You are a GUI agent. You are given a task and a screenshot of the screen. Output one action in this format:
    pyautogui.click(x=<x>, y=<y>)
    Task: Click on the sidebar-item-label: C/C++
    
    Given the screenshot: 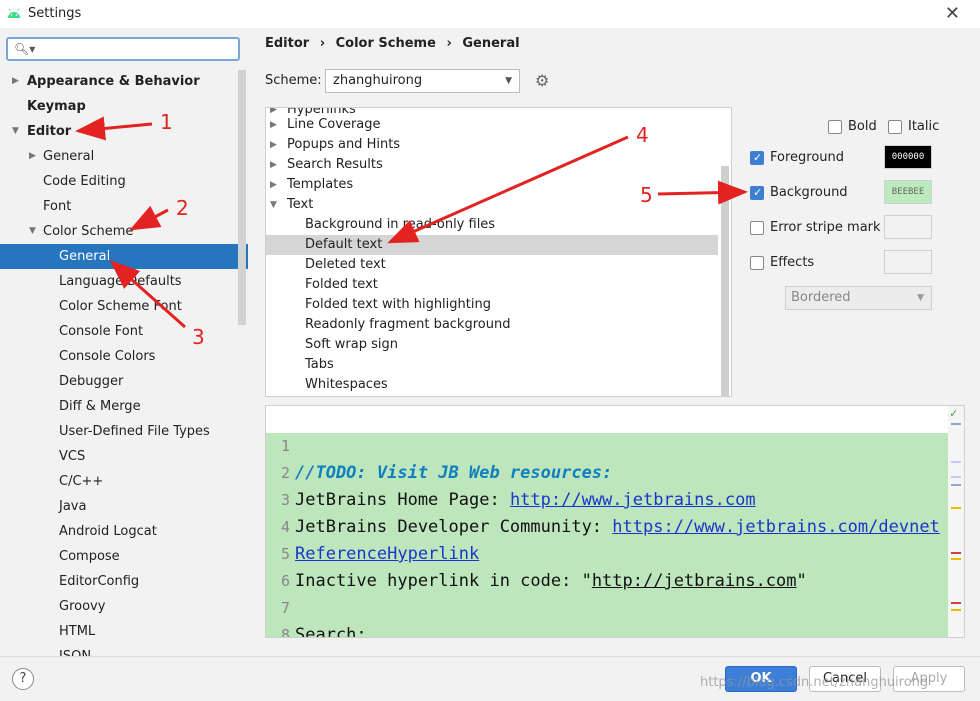 What is the action you would take?
    pyautogui.click(x=81, y=481)
    